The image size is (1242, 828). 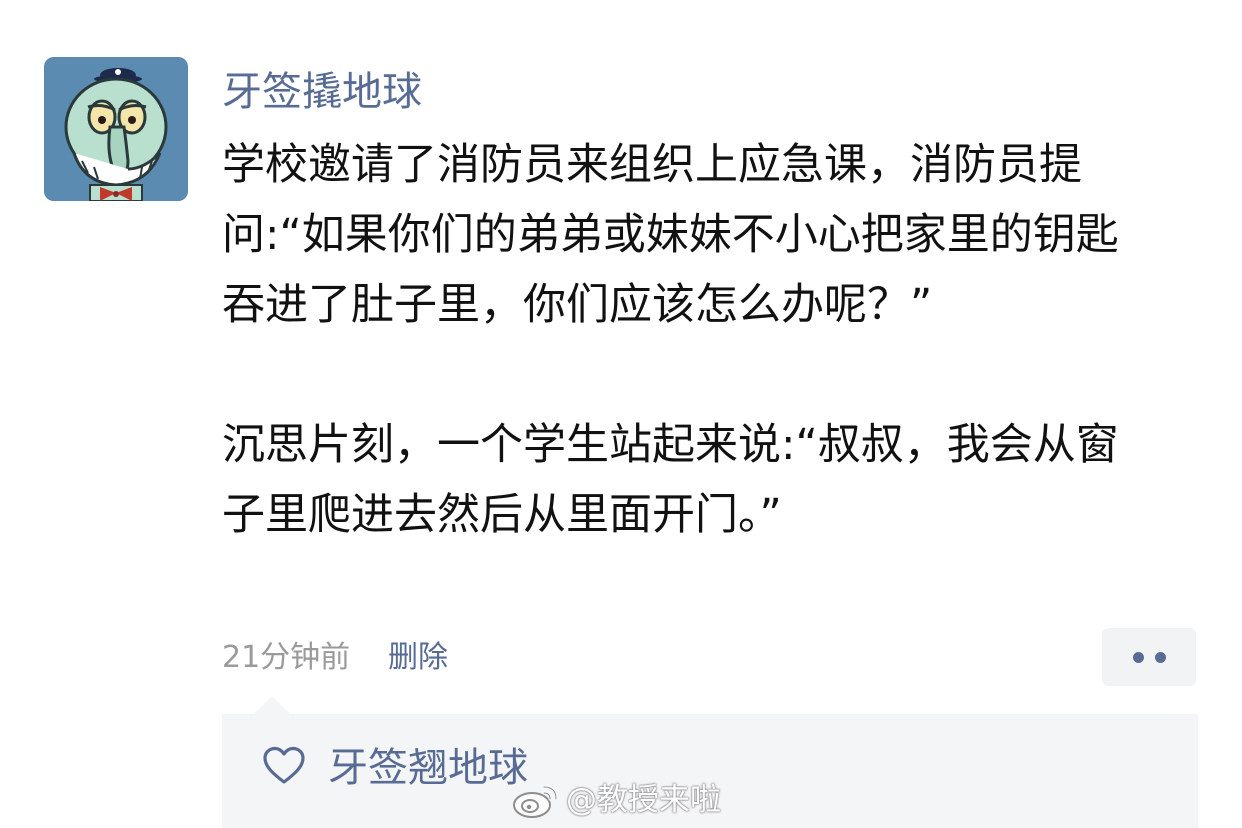 What do you see at coordinates (670, 480) in the screenshot?
I see `post-paragraph: 沉思片刻，一个学生站起来说:“叔叔，我会从窗子里爬进去然后从里面开门。”` at bounding box center [670, 480].